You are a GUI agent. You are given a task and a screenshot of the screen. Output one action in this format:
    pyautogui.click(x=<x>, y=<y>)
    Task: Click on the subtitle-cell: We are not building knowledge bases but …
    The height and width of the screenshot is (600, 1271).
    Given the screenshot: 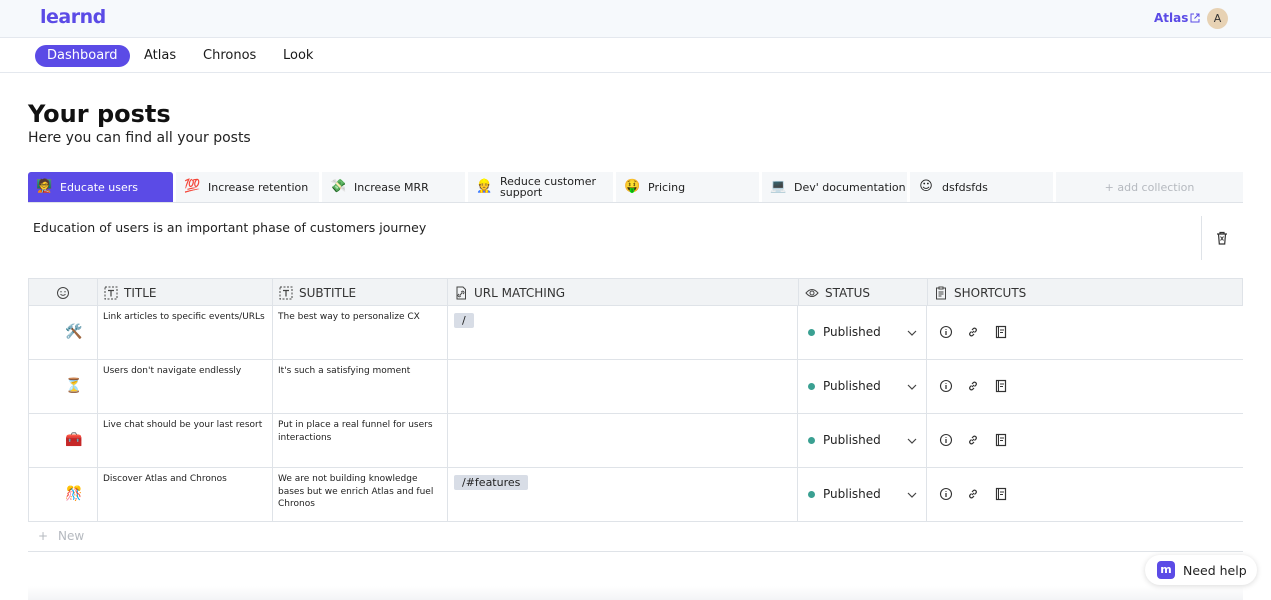 What is the action you would take?
    pyautogui.click(x=360, y=495)
    